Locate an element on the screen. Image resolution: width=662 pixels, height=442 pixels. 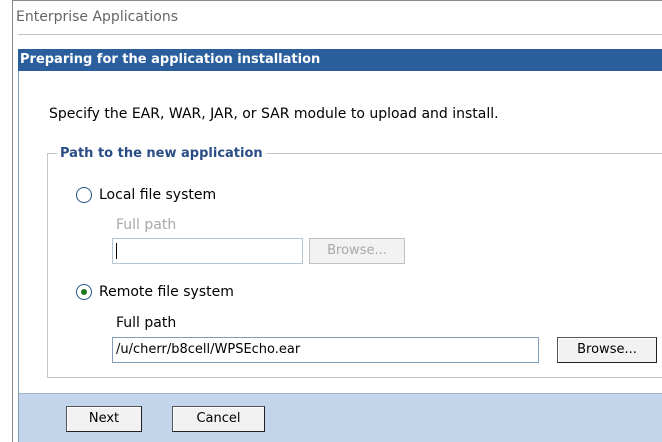
title-divider is located at coordinates (340, 34).